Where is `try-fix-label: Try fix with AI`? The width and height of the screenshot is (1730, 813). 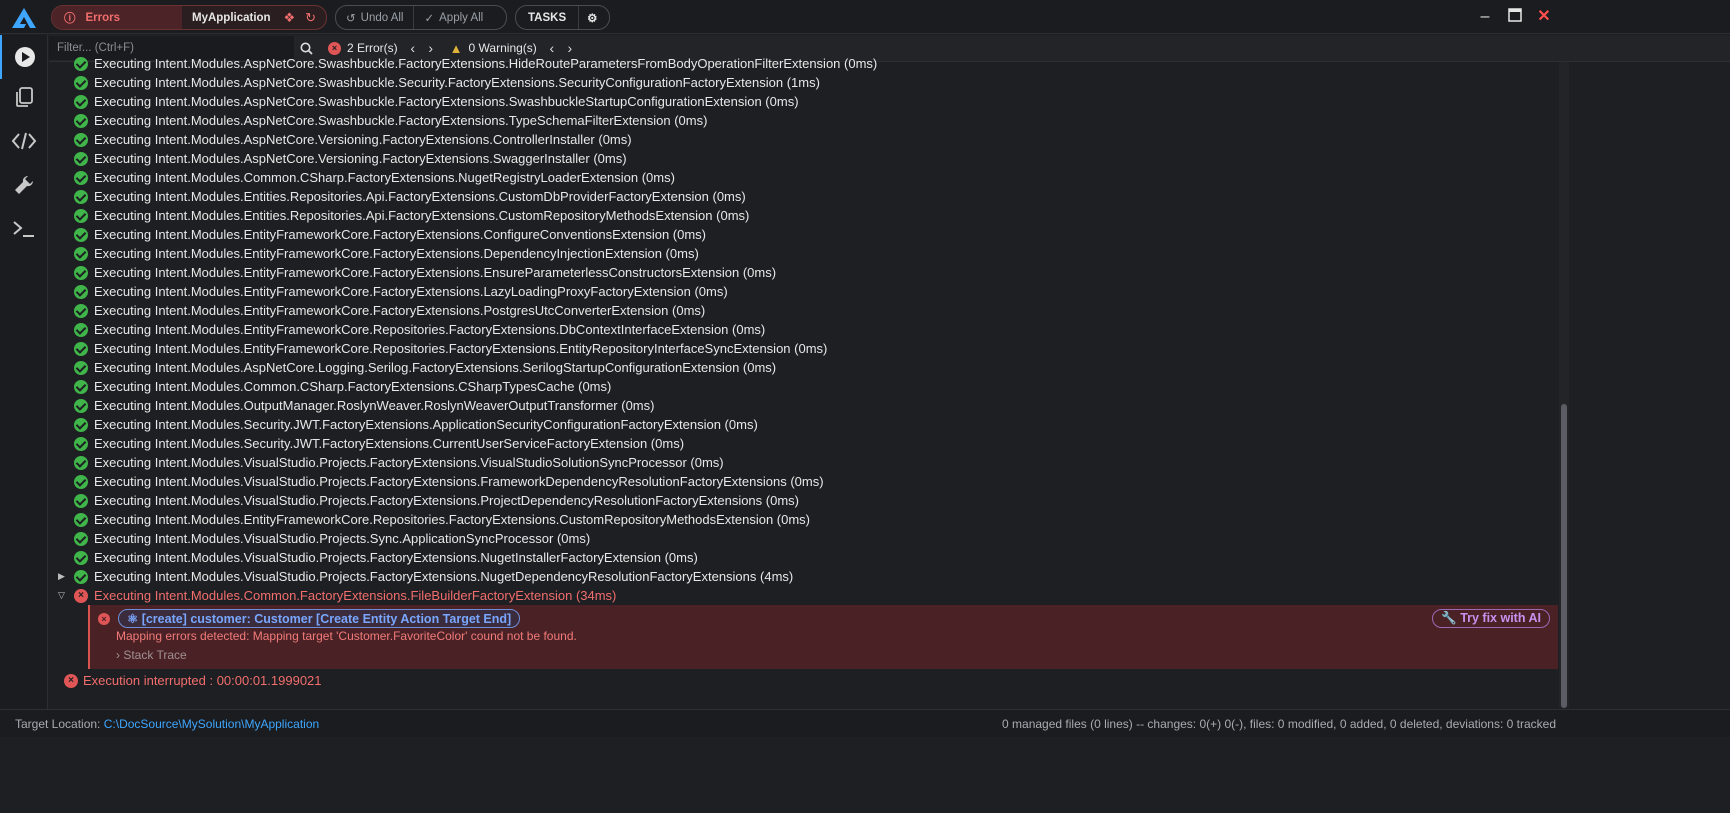 try-fix-label: Try fix with AI is located at coordinates (1500, 618).